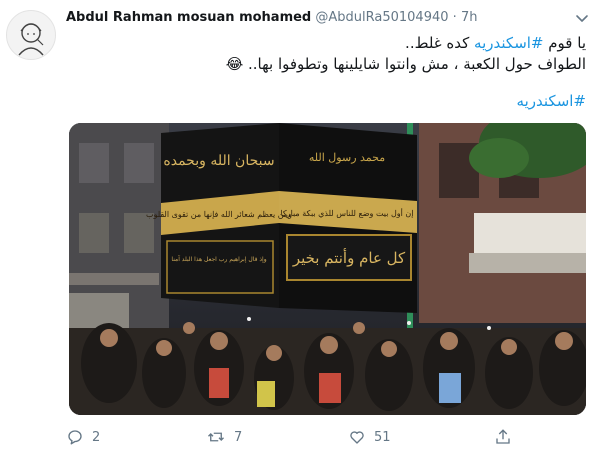 The image size is (600, 451). What do you see at coordinates (440, 43) in the screenshot?
I see `text-suffix: كده غلط..` at bounding box center [440, 43].